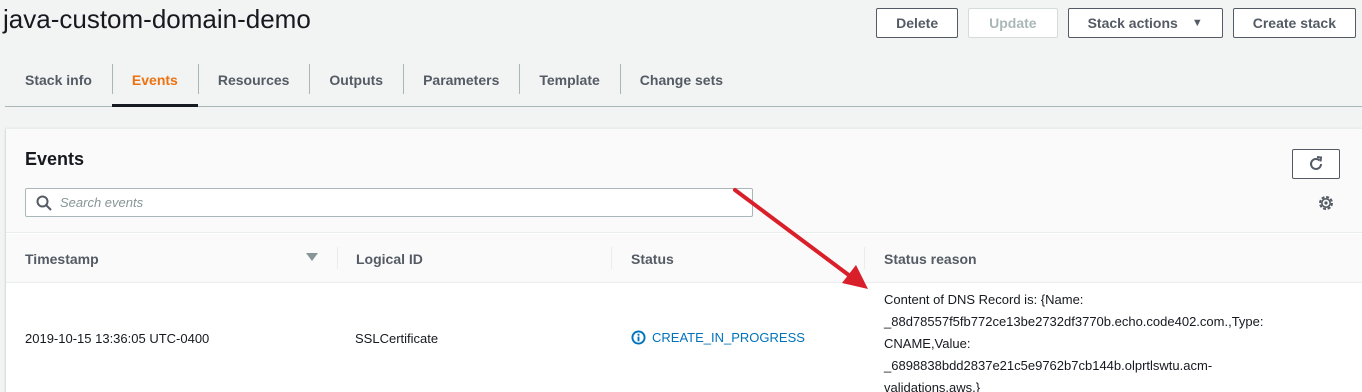 The height and width of the screenshot is (392, 1362). Describe the element at coordinates (154, 80) in the screenshot. I see `tab-events: Events` at that location.